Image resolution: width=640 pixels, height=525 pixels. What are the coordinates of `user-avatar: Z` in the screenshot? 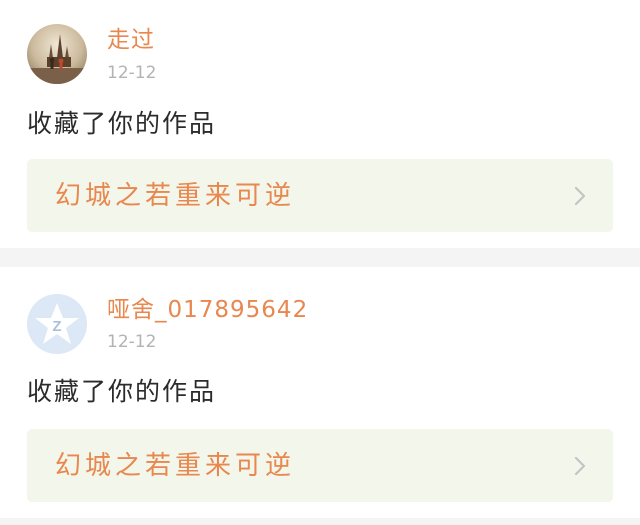 It's located at (57, 324).